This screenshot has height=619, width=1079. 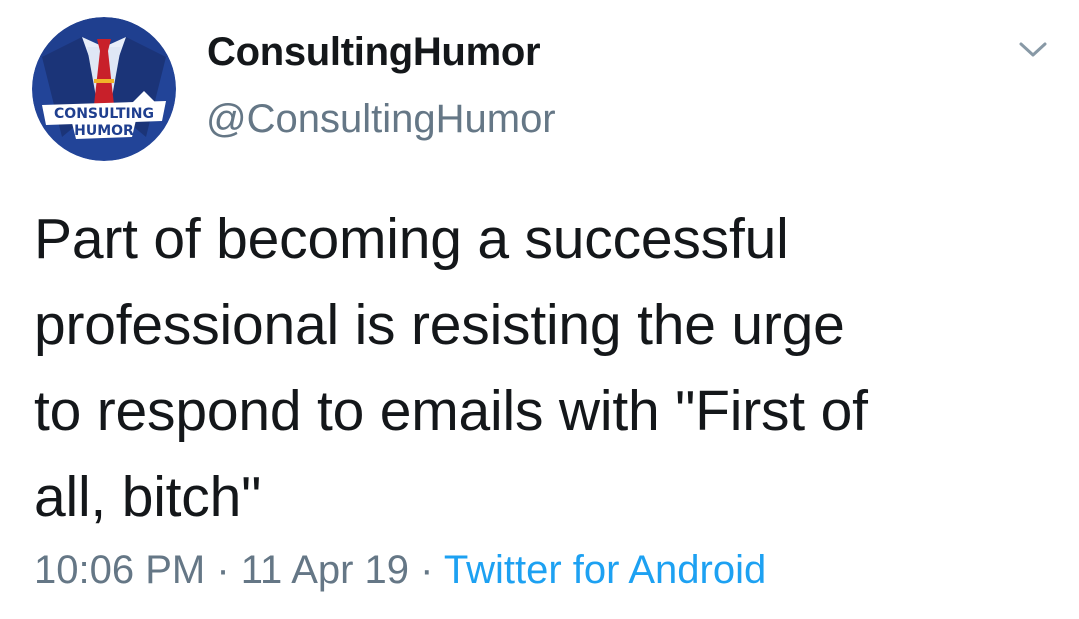 I want to click on display-name: ConsultingHumor, so click(x=374, y=52).